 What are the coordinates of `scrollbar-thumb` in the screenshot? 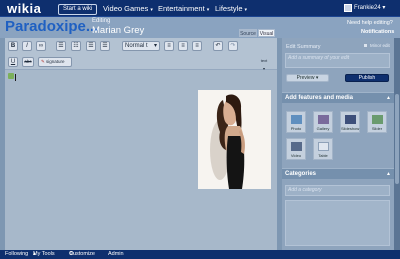 It's located at (397, 139).